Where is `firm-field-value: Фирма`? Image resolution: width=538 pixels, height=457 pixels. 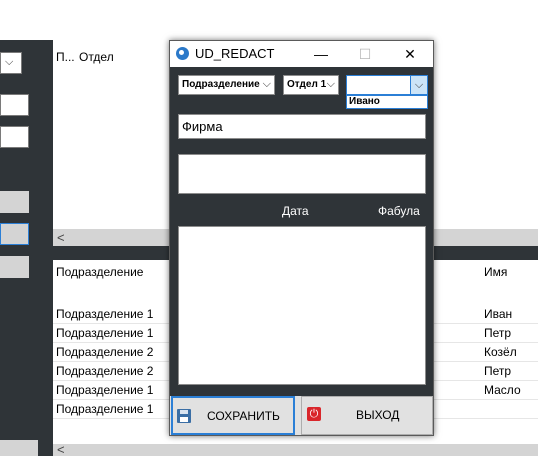
firm-field-value: Фирма is located at coordinates (202, 126).